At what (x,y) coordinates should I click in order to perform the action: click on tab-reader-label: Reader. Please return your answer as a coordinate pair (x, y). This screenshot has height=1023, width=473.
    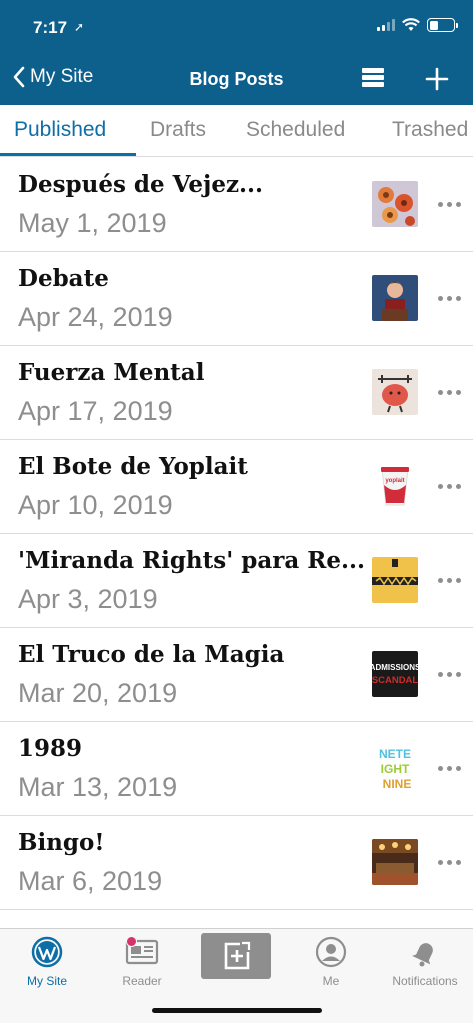
    Looking at the image, I should click on (142, 981).